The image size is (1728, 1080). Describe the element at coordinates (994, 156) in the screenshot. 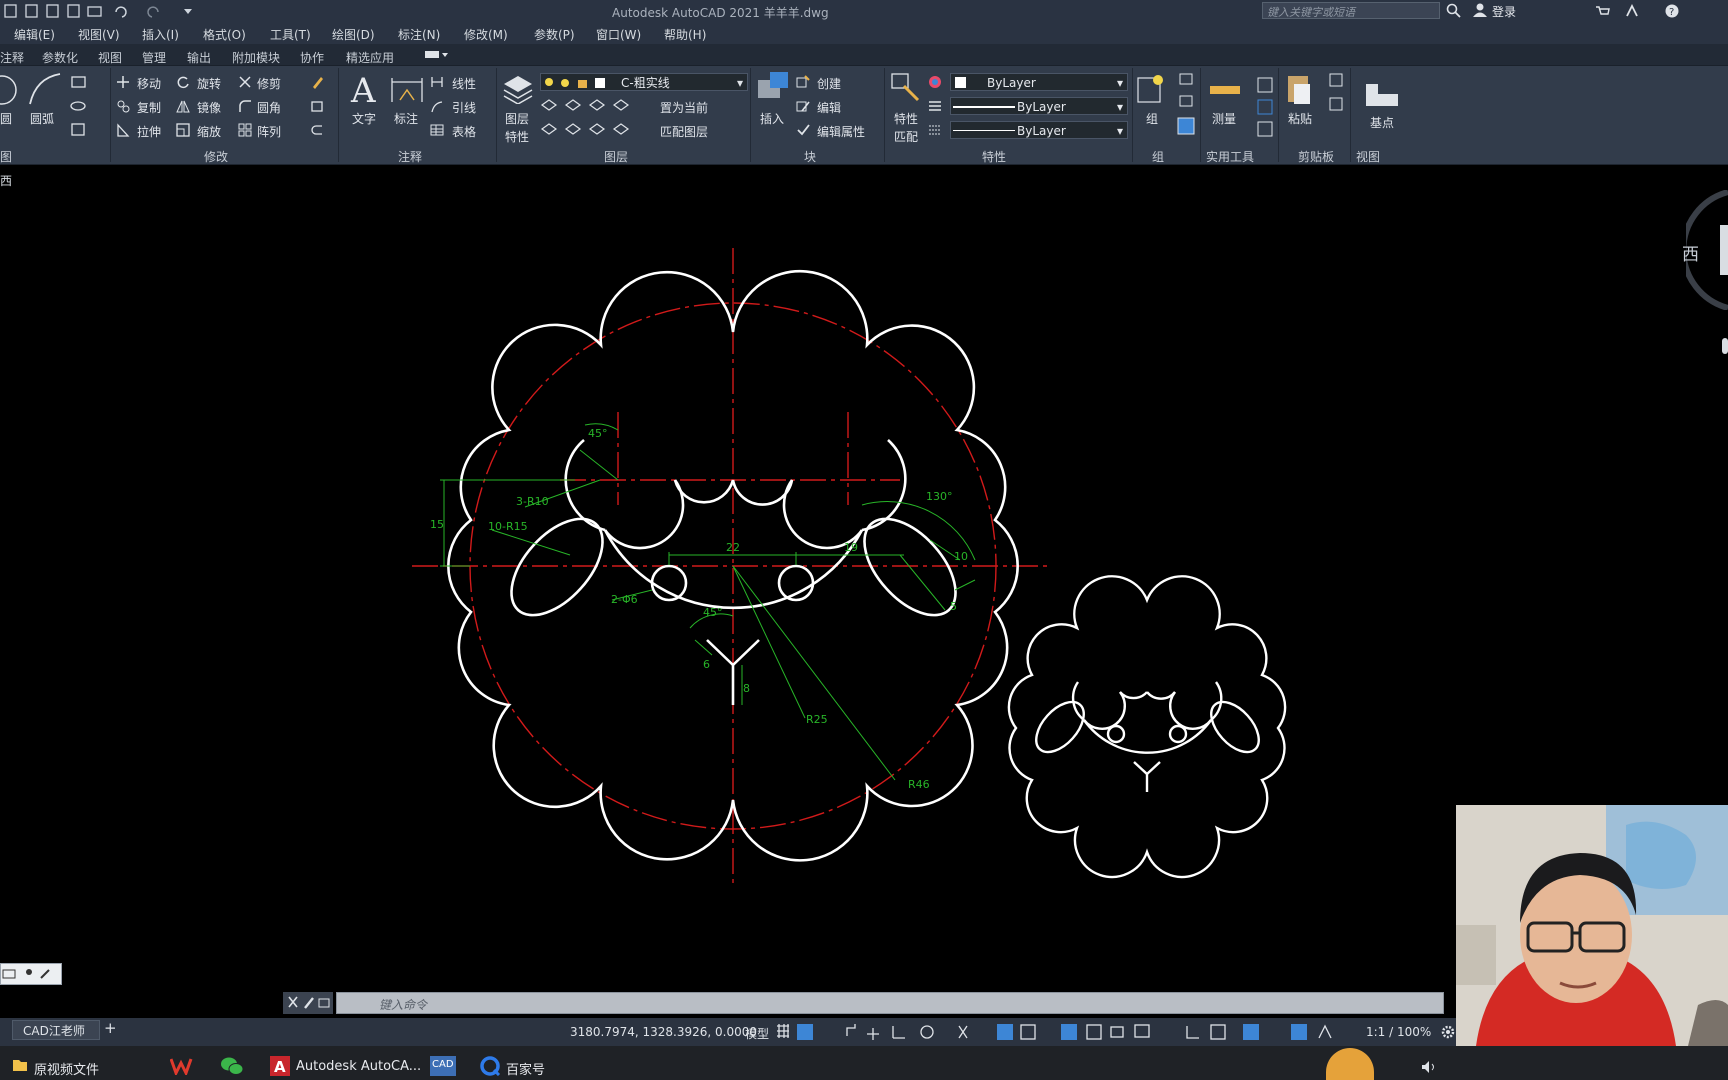

I see `panel-properties-label: 特性` at that location.